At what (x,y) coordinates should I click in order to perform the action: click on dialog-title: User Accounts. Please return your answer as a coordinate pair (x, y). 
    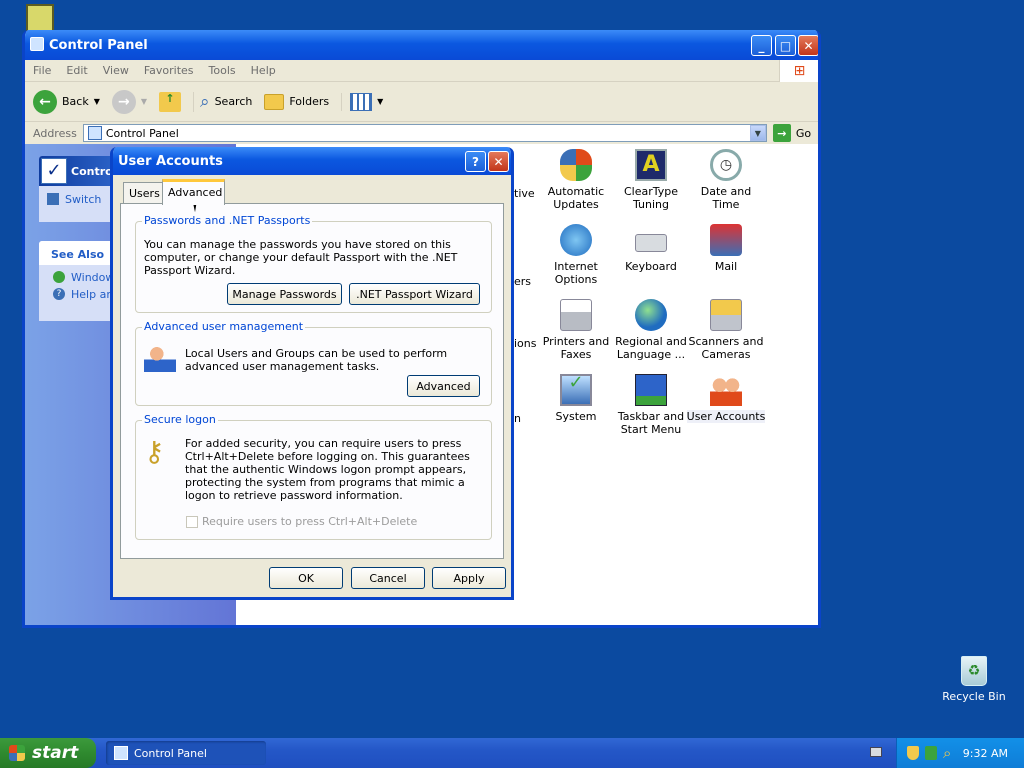
    Looking at the image, I should click on (170, 161).